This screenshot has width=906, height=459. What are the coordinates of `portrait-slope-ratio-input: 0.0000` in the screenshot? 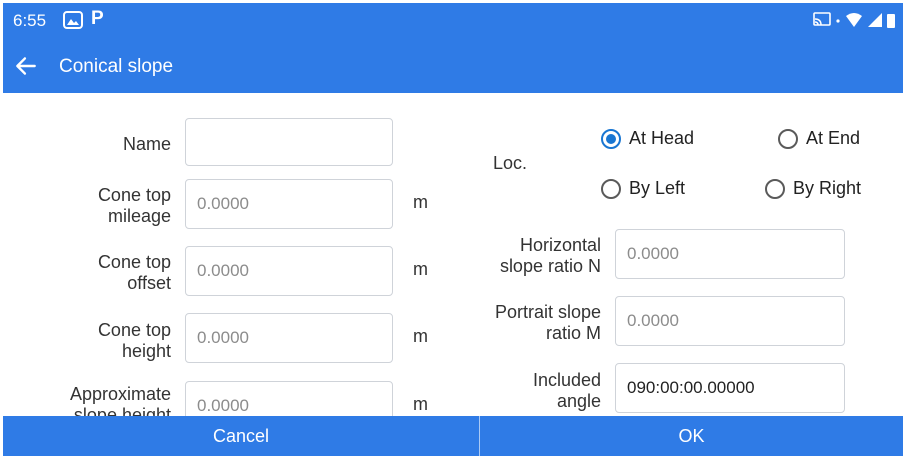 It's located at (730, 321).